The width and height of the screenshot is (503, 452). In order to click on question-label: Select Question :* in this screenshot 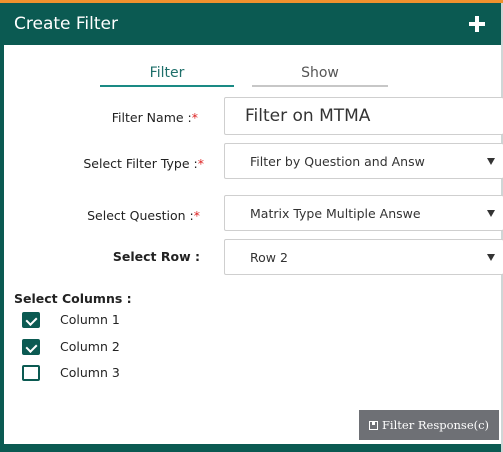, I will do `click(112, 215)`.